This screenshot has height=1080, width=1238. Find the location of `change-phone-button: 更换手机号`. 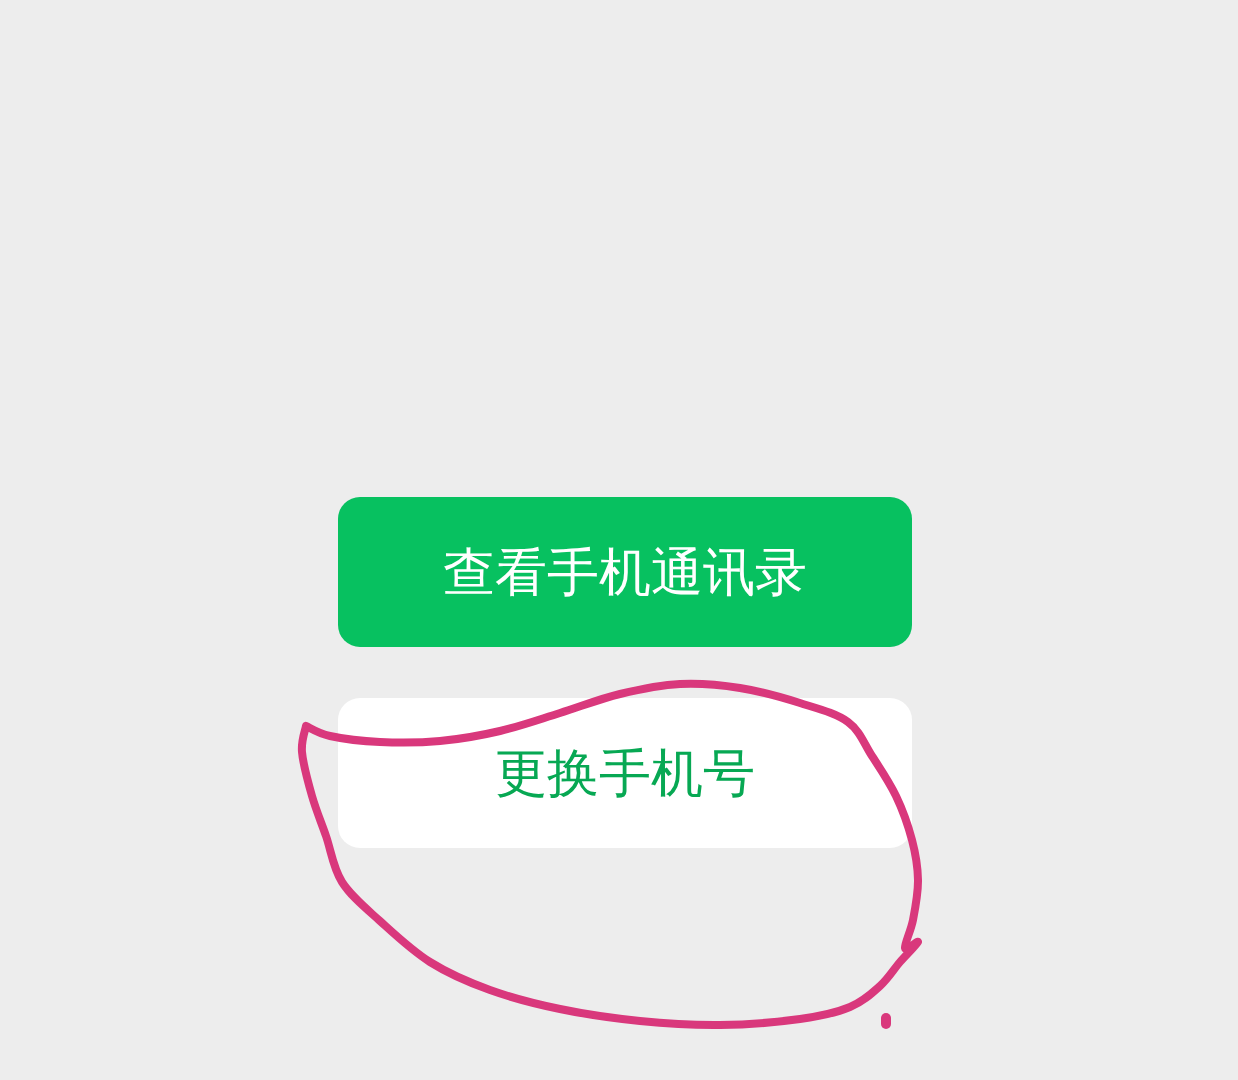

change-phone-button: 更换手机号 is located at coordinates (625, 773).